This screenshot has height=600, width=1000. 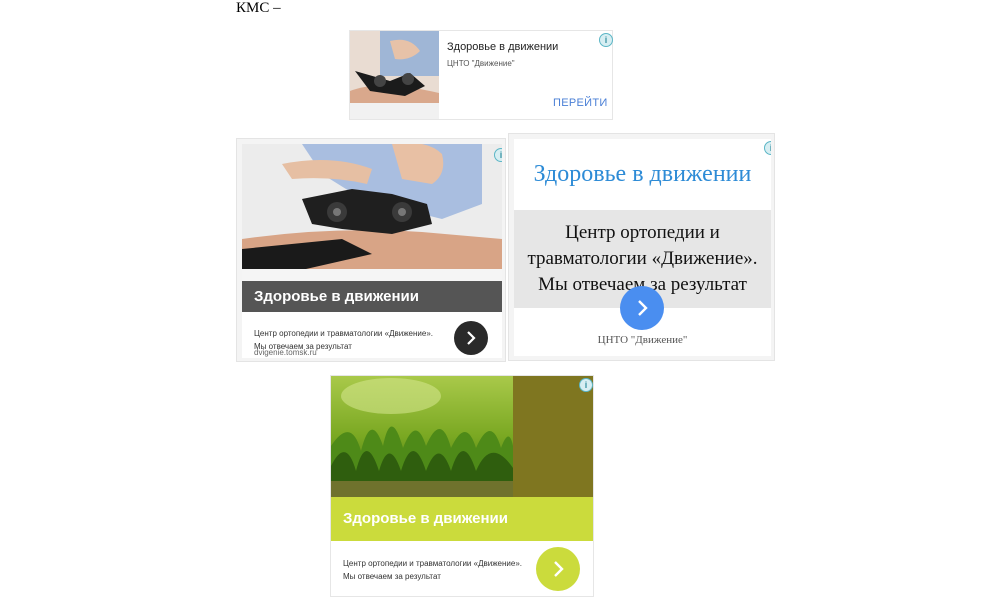 What do you see at coordinates (642, 340) in the screenshot?
I see `ad-footer: ЦНТО "Движение"` at bounding box center [642, 340].